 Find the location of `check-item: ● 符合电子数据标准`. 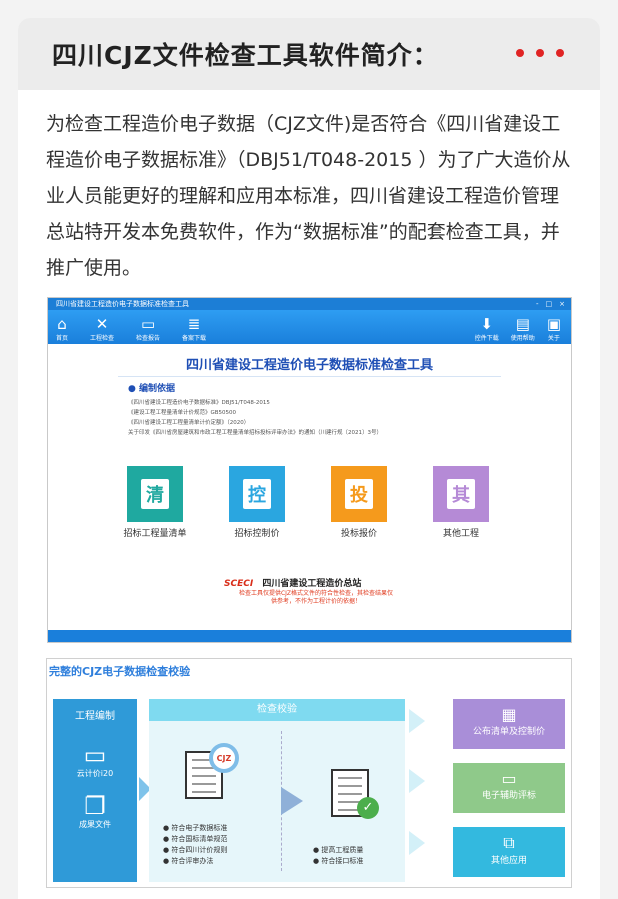

check-item: ● 符合电子数据标准 is located at coordinates (195, 828).